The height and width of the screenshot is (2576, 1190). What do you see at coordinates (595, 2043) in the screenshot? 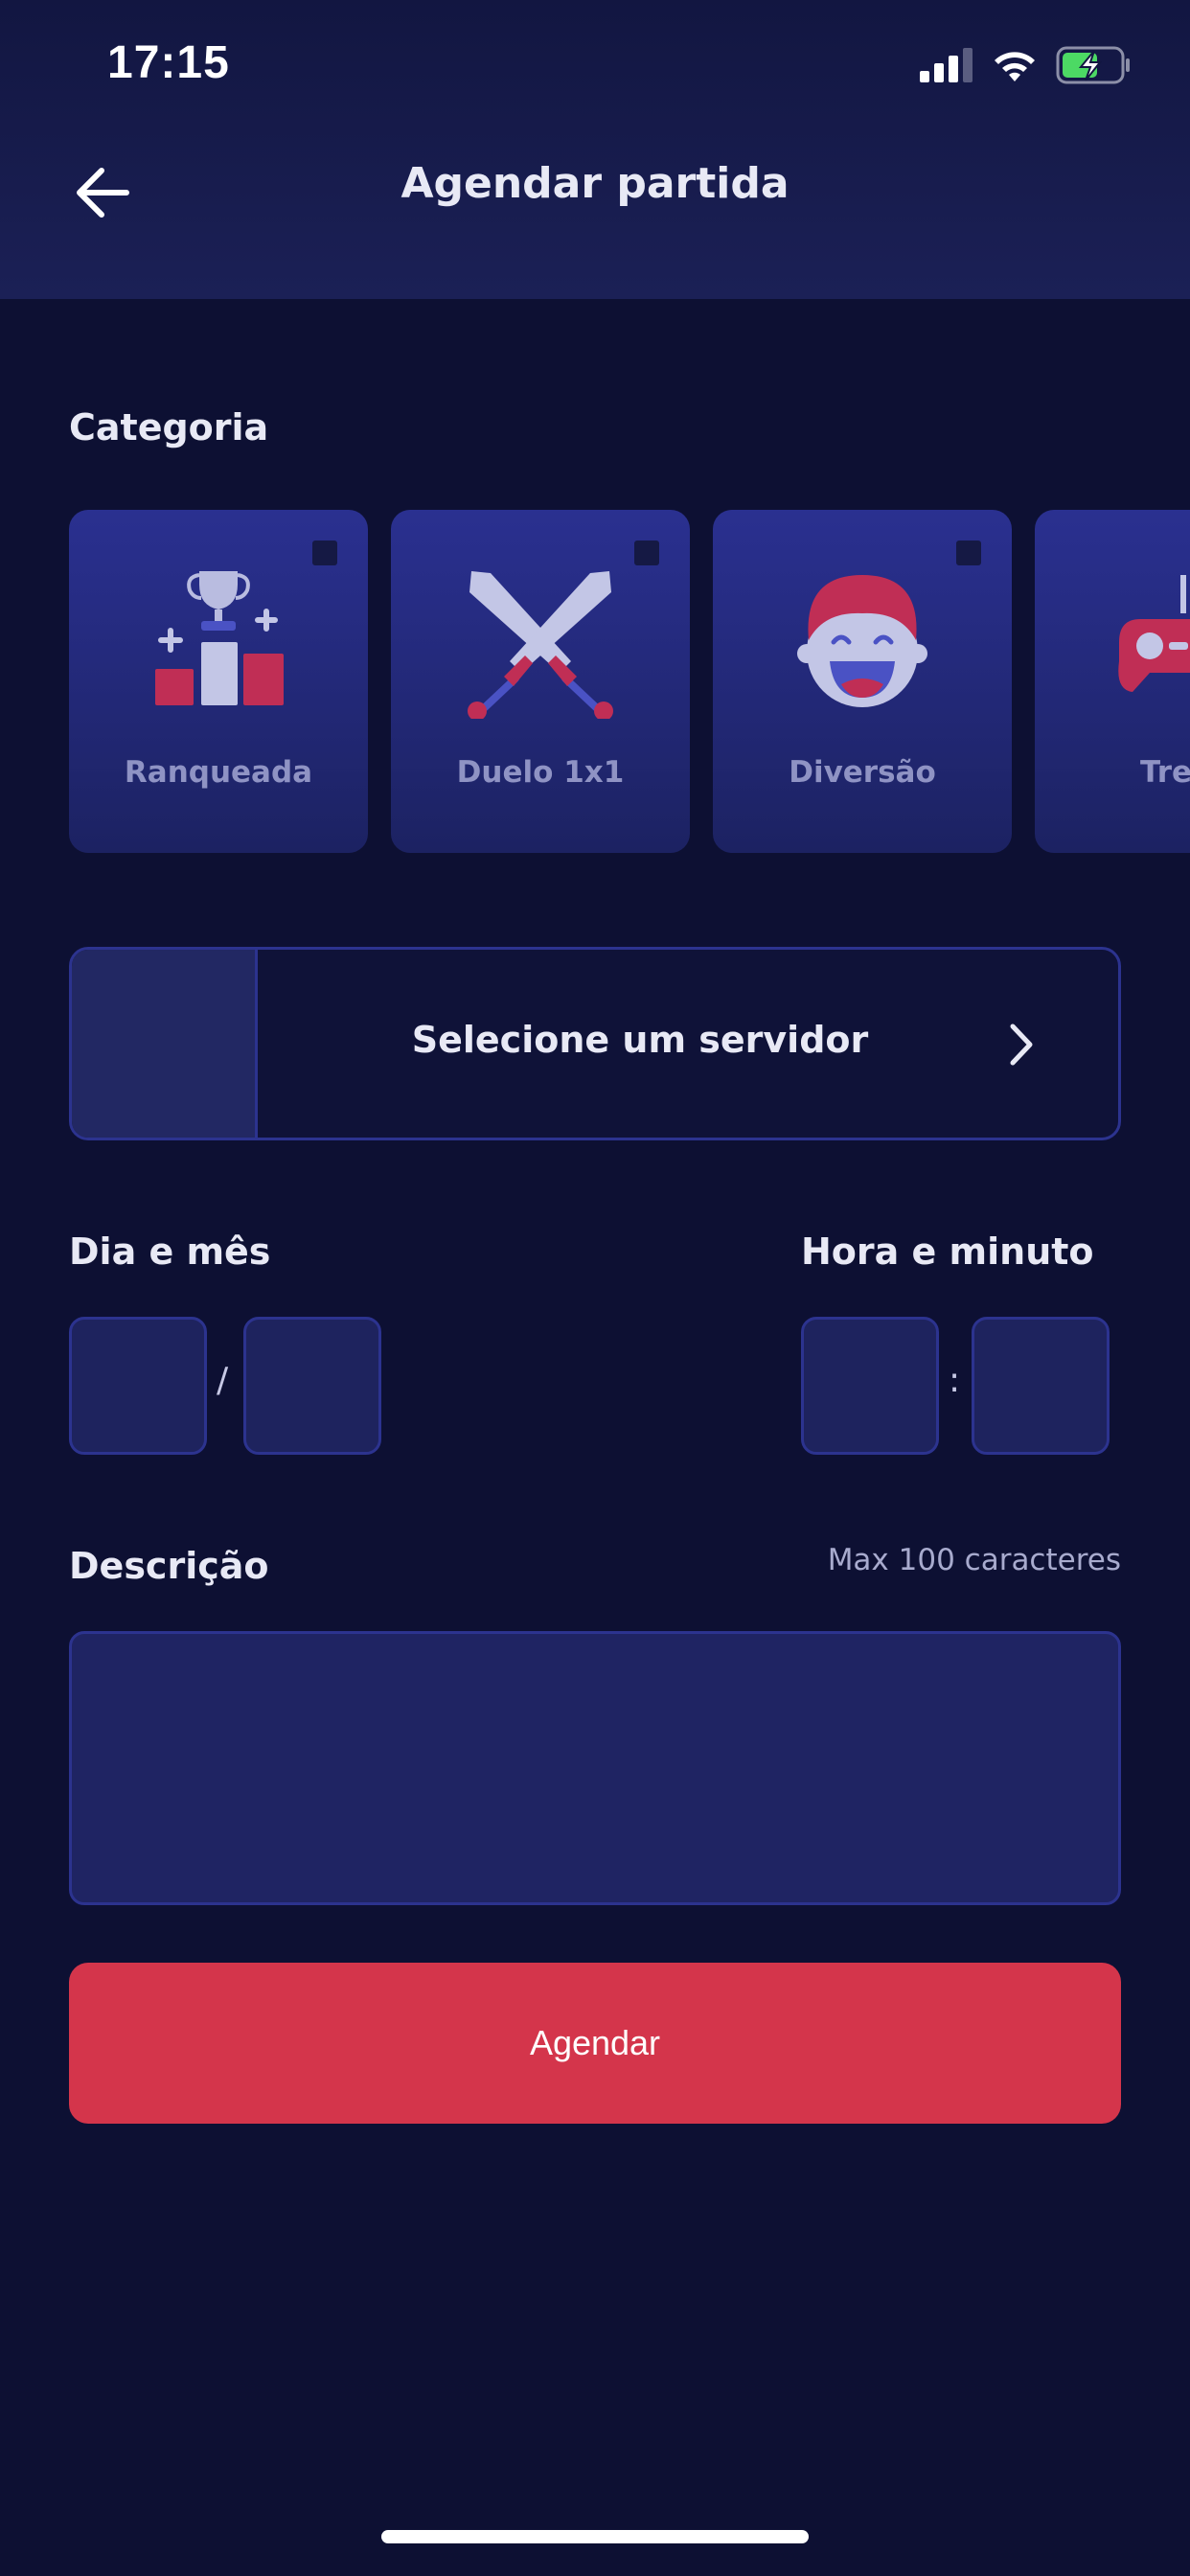
I see `schedule-button: Agendar` at bounding box center [595, 2043].